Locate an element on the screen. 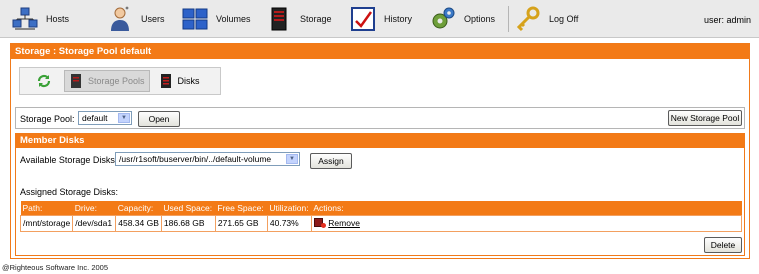 This screenshot has width=759, height=274. column-header-capacity: Capacity: is located at coordinates (138, 208).